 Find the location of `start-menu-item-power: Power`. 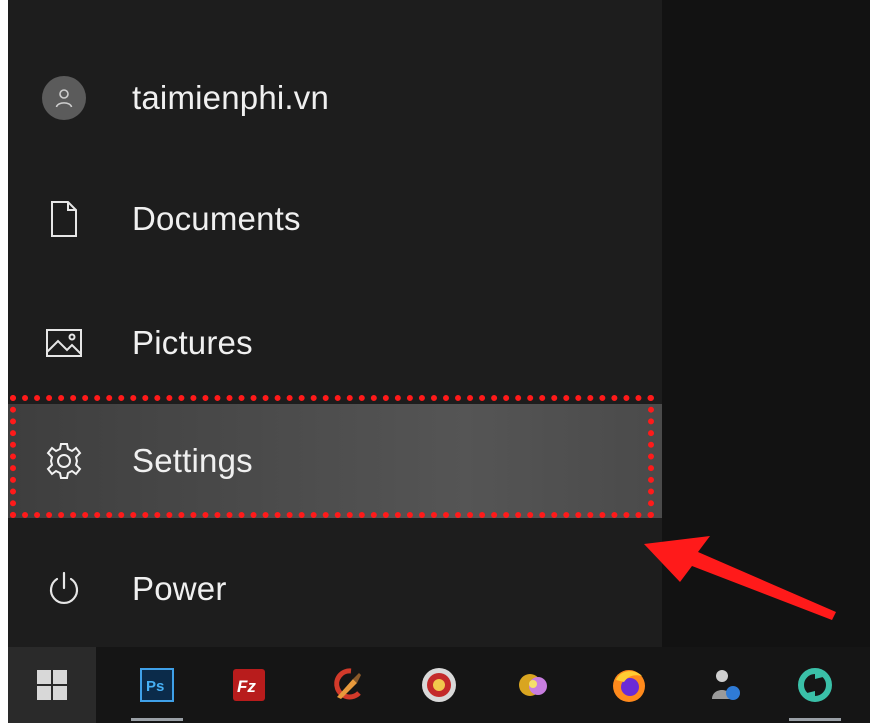

start-menu-item-power: Power is located at coordinates (335, 589).